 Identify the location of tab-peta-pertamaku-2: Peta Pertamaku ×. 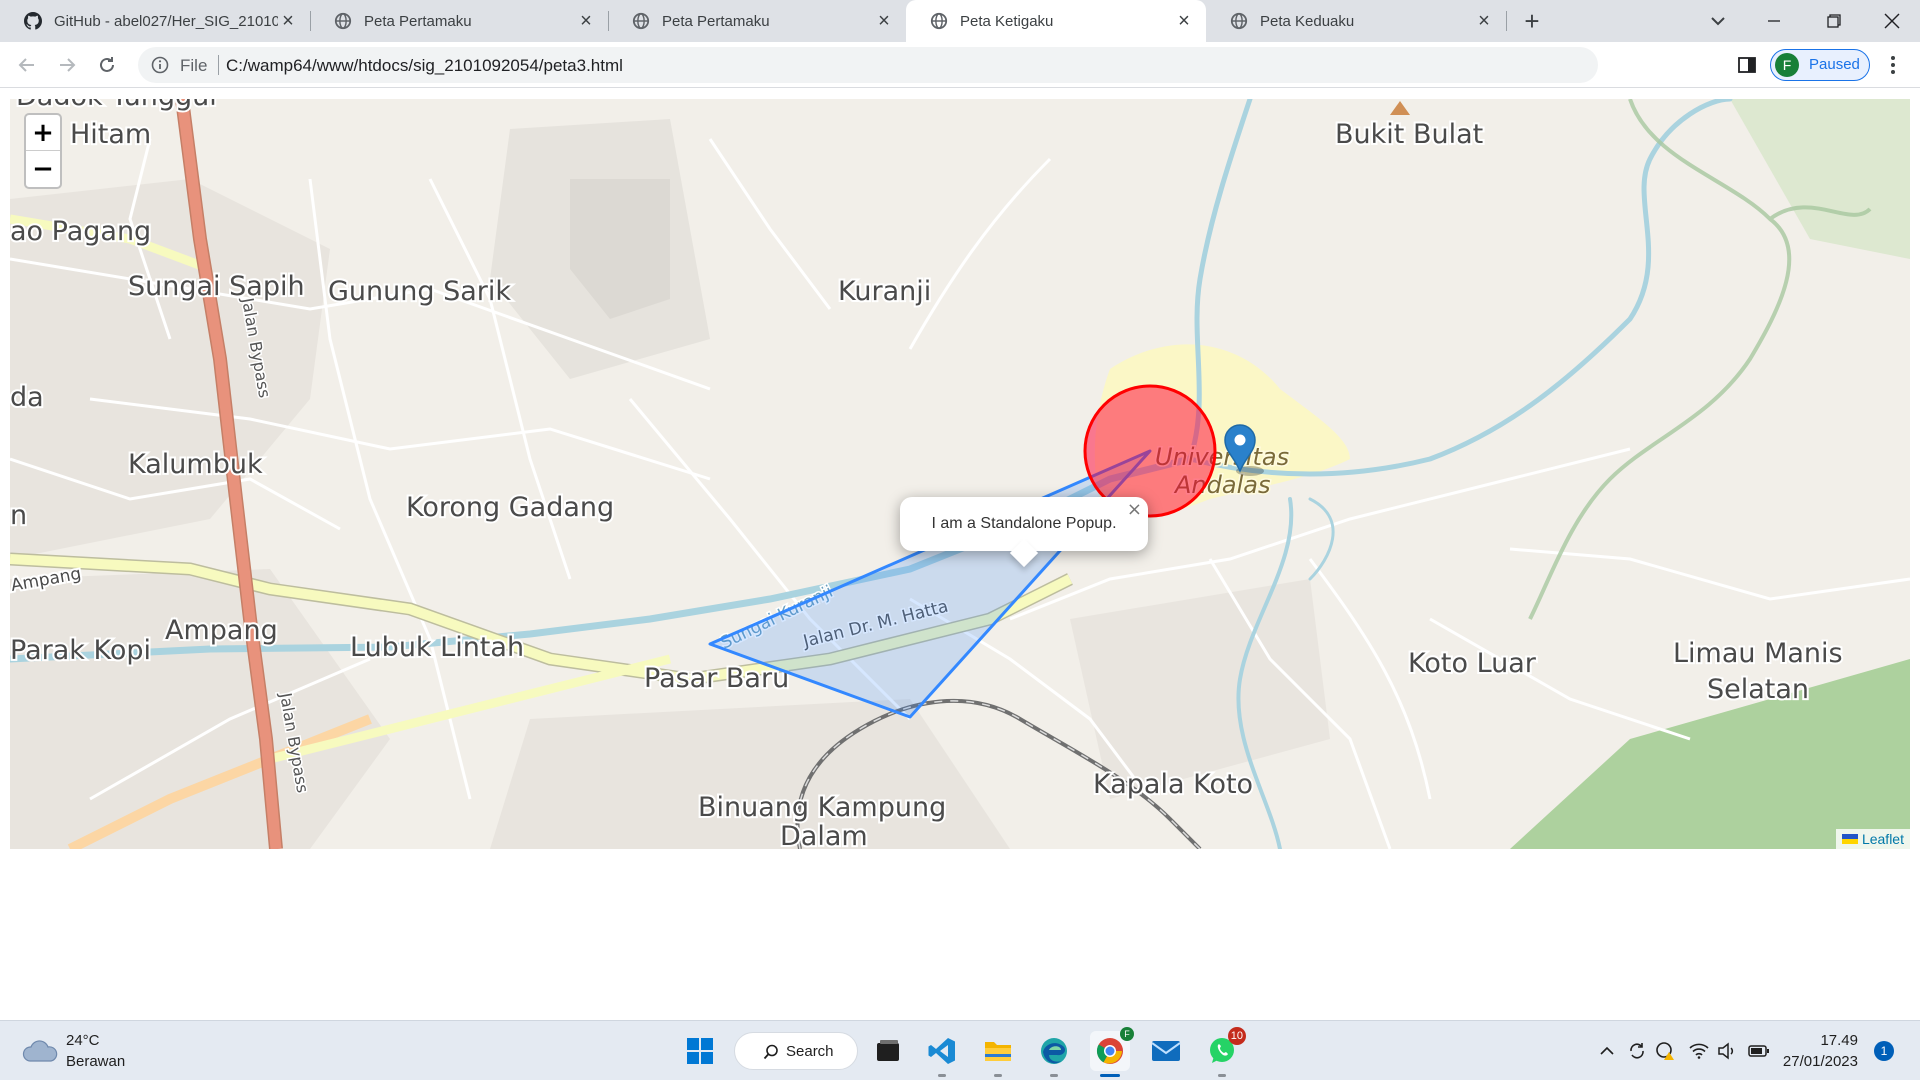
(757, 21).